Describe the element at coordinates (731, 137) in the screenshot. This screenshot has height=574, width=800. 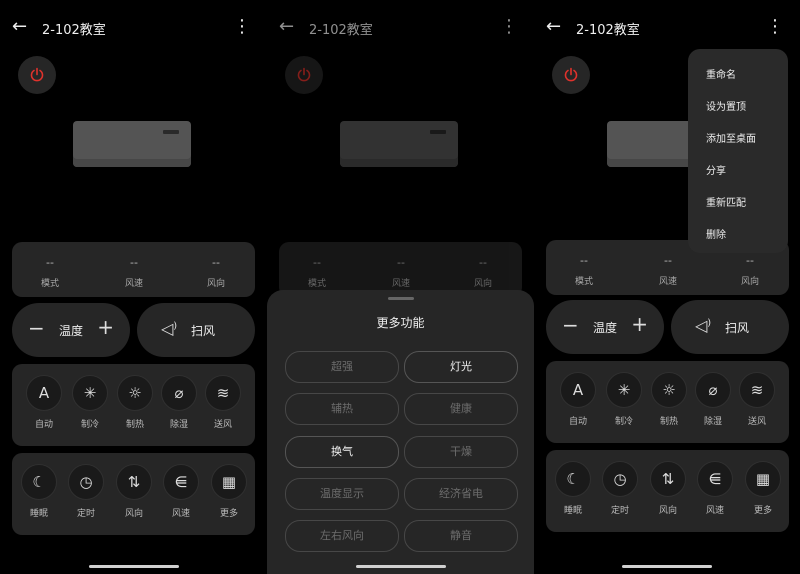
I see `menu-add-to-desktop: 添加至桌面` at that location.